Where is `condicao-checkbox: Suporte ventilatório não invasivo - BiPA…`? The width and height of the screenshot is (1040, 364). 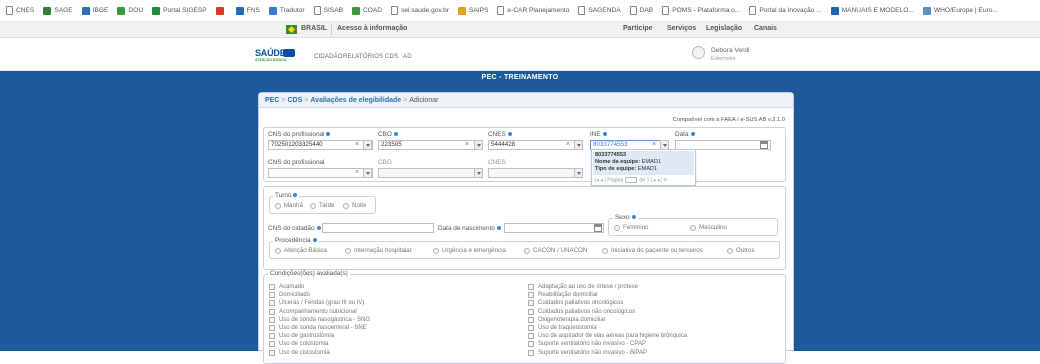 condicao-checkbox: Suporte ventilatório não invasivo - BiPA… is located at coordinates (587, 352).